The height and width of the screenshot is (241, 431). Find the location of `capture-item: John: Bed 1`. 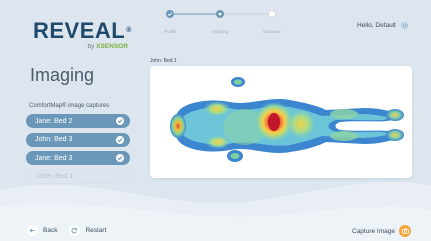

capture-item: John: Bed 1 is located at coordinates (78, 176).